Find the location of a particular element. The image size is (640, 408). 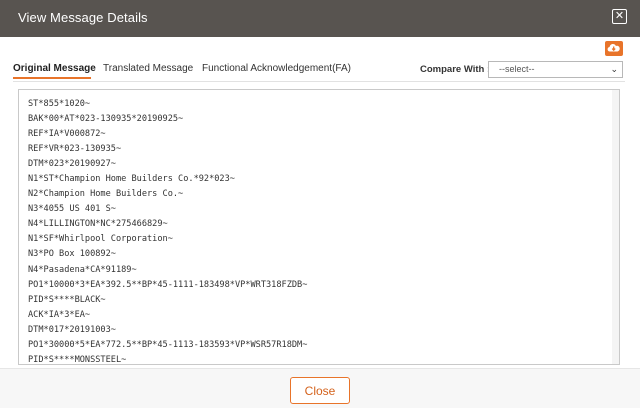

message-line: N4*Pasadena*CA*91189~ is located at coordinates (82, 269).